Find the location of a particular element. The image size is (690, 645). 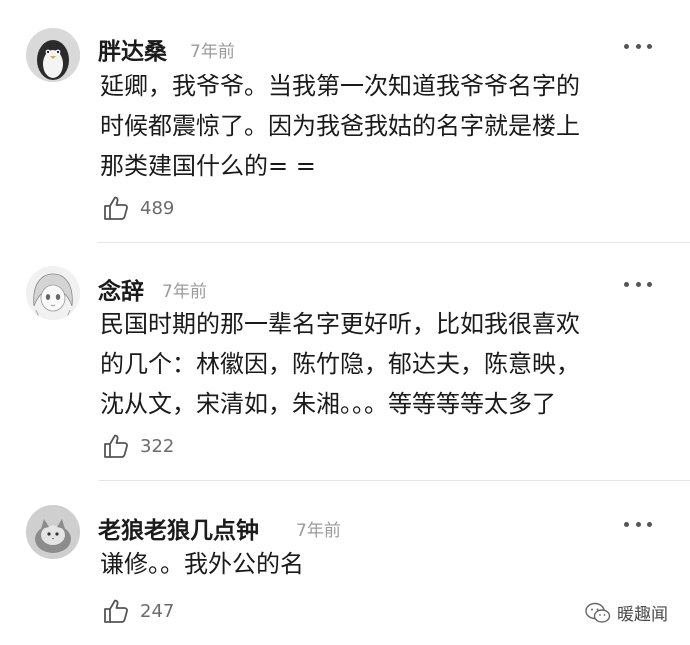

like-count: 322 is located at coordinates (157, 446).